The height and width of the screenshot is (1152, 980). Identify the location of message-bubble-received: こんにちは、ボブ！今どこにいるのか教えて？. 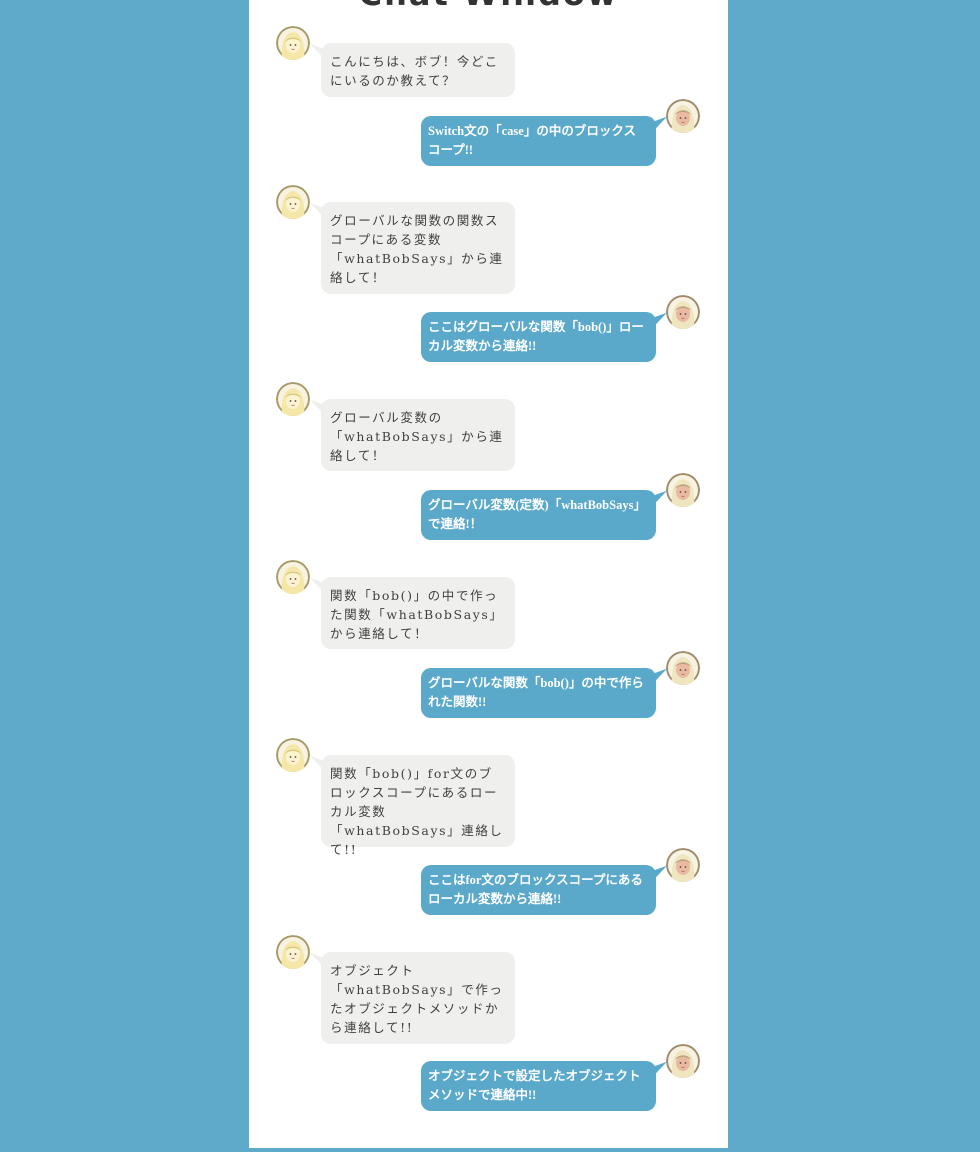
(418, 70).